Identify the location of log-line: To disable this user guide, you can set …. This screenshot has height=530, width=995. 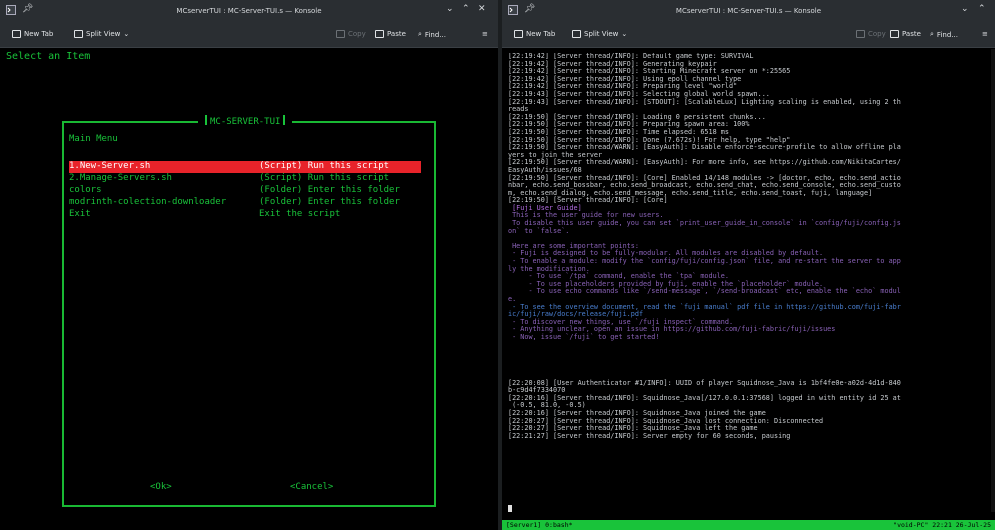
(704, 223).